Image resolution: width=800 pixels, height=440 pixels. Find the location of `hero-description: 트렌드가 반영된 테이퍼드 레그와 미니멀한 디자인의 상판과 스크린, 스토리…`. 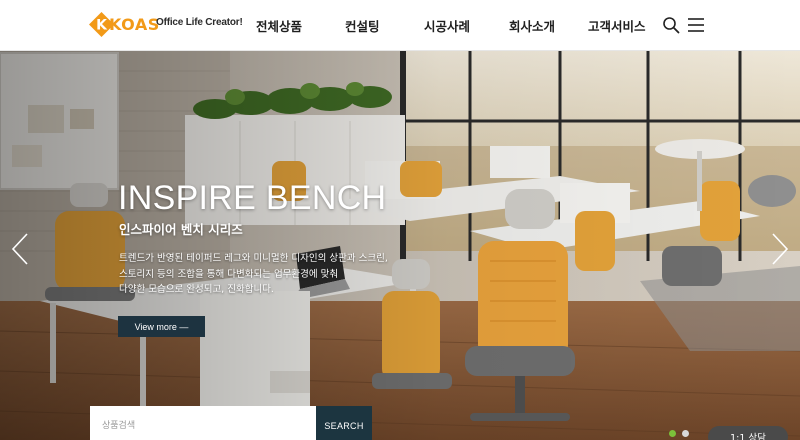

hero-description: 트렌드가 반영된 테이퍼드 레그와 미니멀한 디자인의 상판과 스크린, 스토리… is located at coordinates (264, 274).